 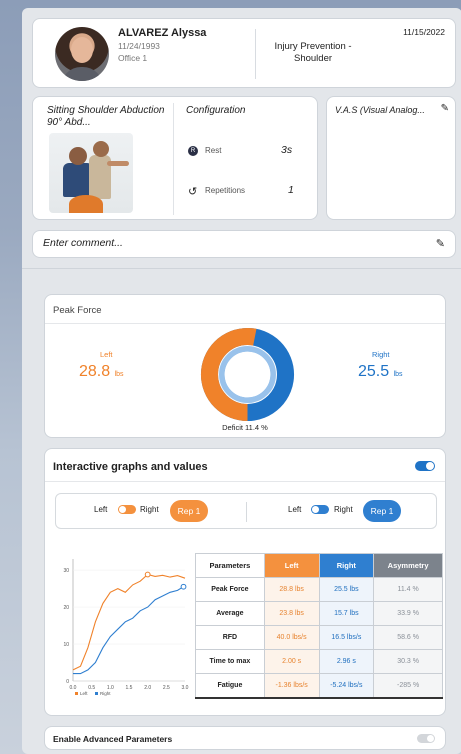 I want to click on interactive-toggle, so click(x=425, y=466).